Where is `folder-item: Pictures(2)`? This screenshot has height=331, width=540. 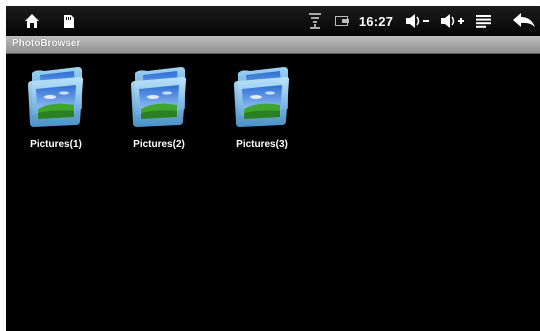 folder-item: Pictures(2) is located at coordinates (159, 113).